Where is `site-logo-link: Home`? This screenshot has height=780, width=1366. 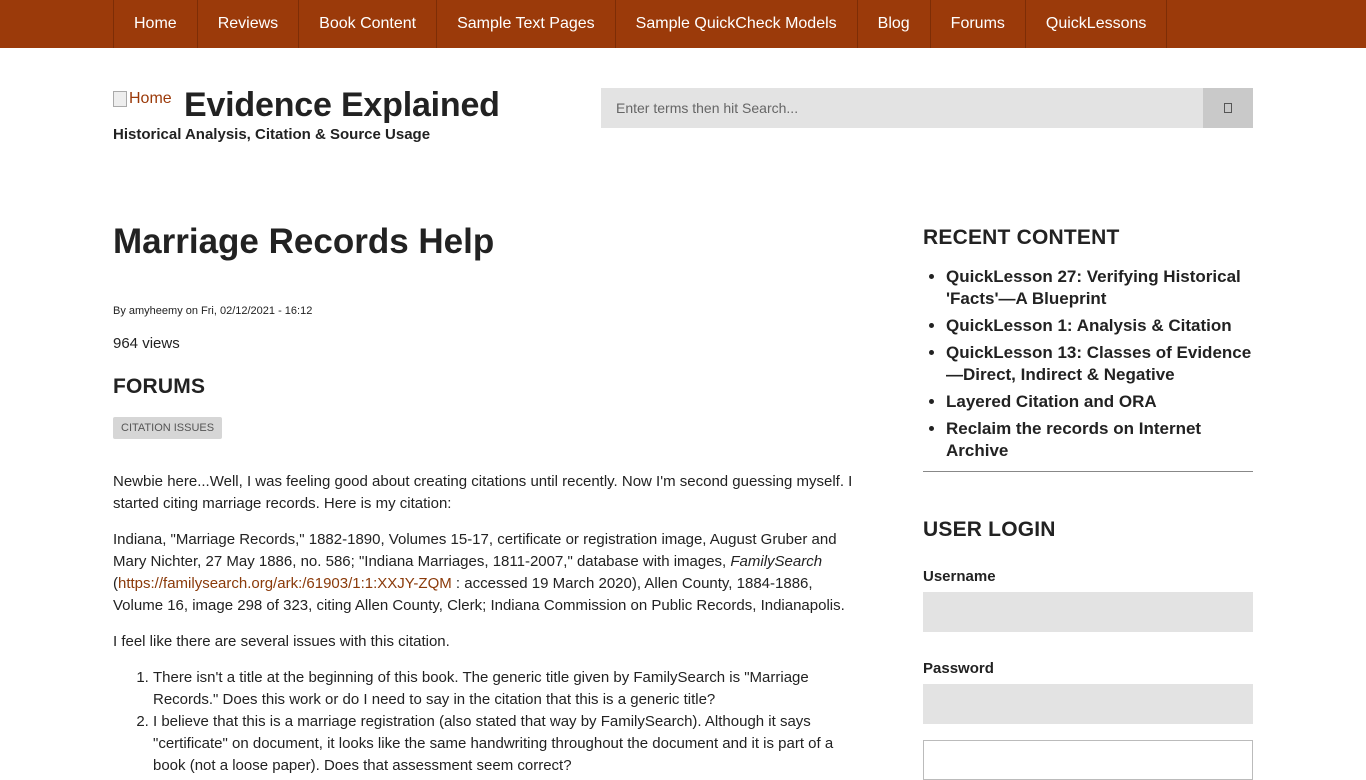 site-logo-link: Home is located at coordinates (142, 99).